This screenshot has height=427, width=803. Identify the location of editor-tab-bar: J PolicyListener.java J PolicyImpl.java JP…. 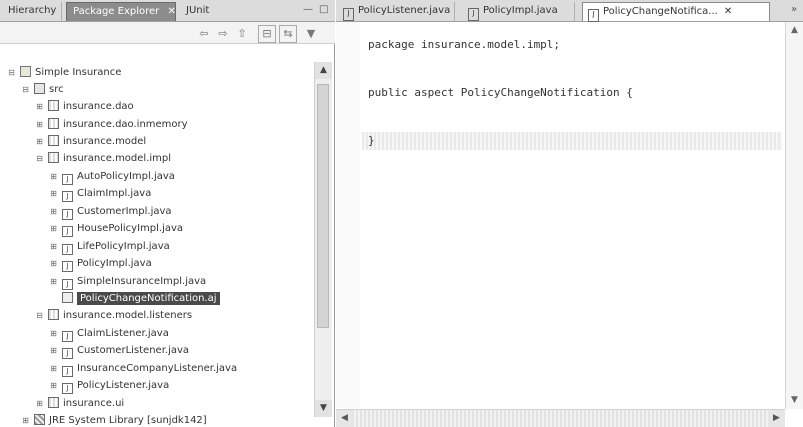
(569, 11).